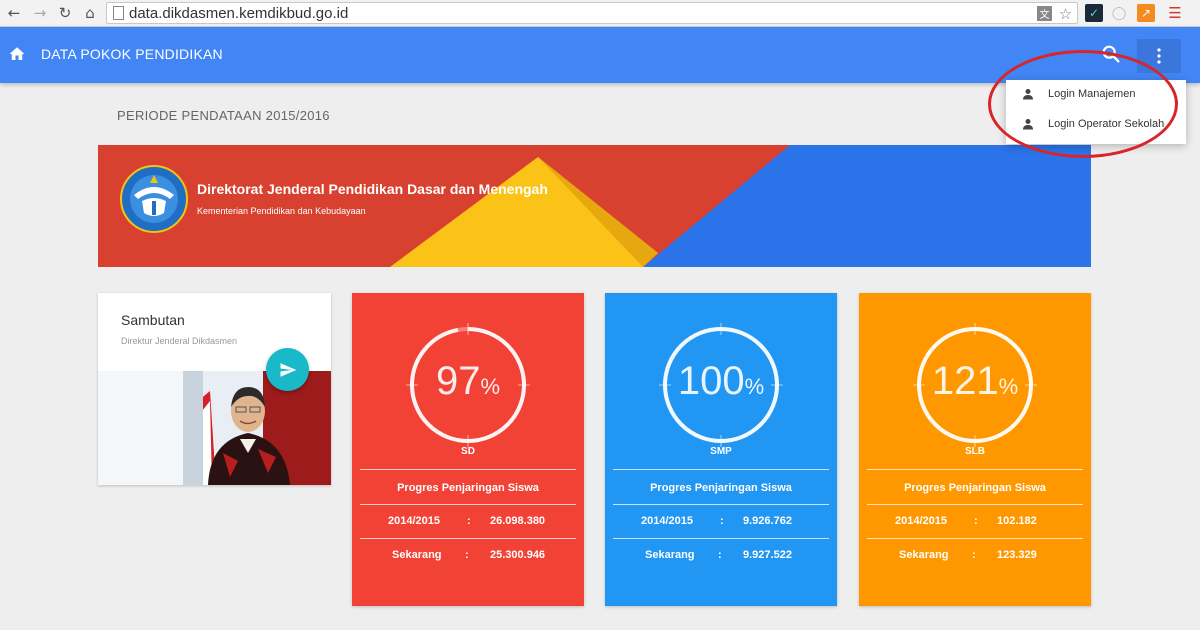  Describe the element at coordinates (281, 211) in the screenshot. I see `banner-subtitle: Kementerian Pendidikan dan Kebudayaan` at that location.